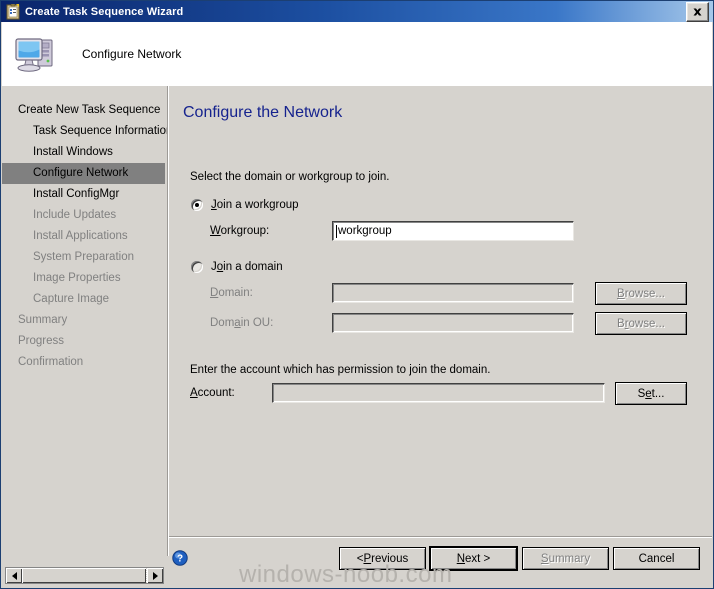  Describe the element at coordinates (473, 558) in the screenshot. I see `next-button: Next >` at that location.